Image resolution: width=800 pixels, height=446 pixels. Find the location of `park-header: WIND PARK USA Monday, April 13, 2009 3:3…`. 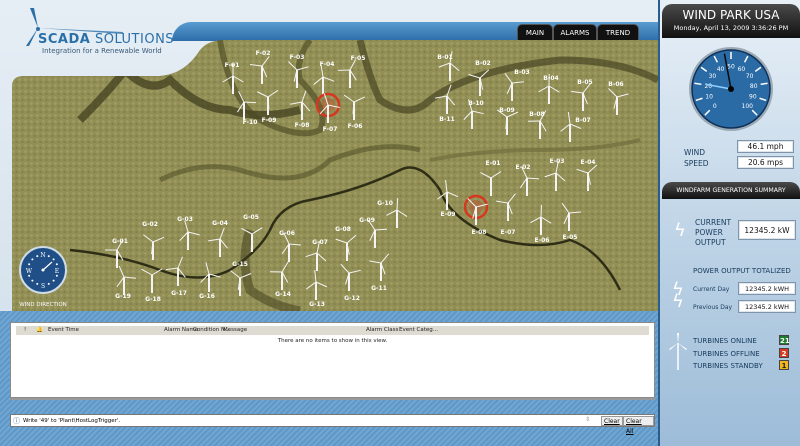

park-header: WIND PARK USA Monday, April 13, 2009 3:3… is located at coordinates (731, 21).